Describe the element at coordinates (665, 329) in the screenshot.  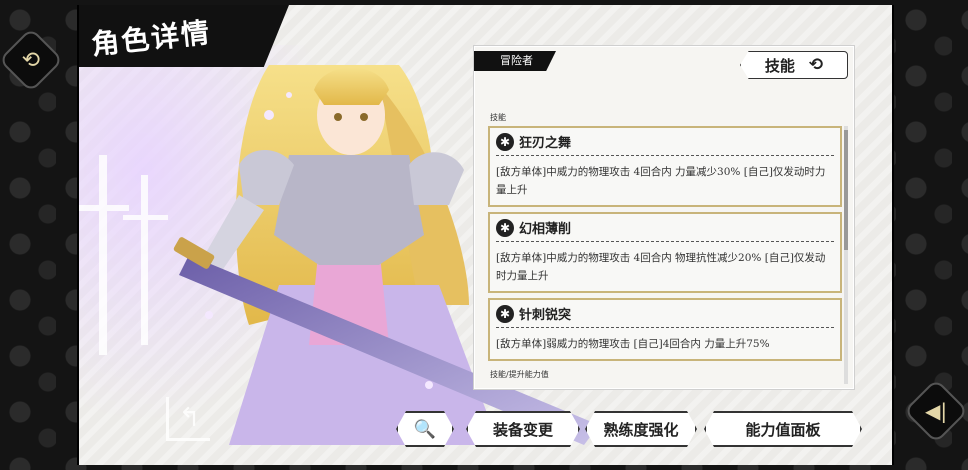
I see `skill-item: ✱ 针刺锐突 [敌方单体]弱威力的物理攻击 [自己]4回合内 力量上升75%` at that location.